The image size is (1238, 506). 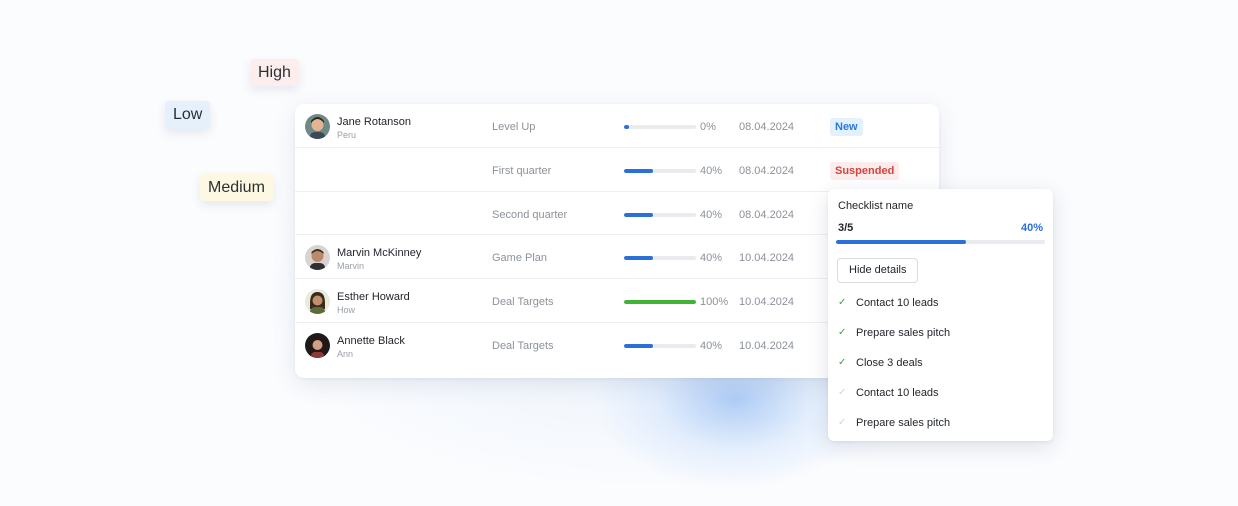 I want to click on task-name: First quarter, so click(x=521, y=171).